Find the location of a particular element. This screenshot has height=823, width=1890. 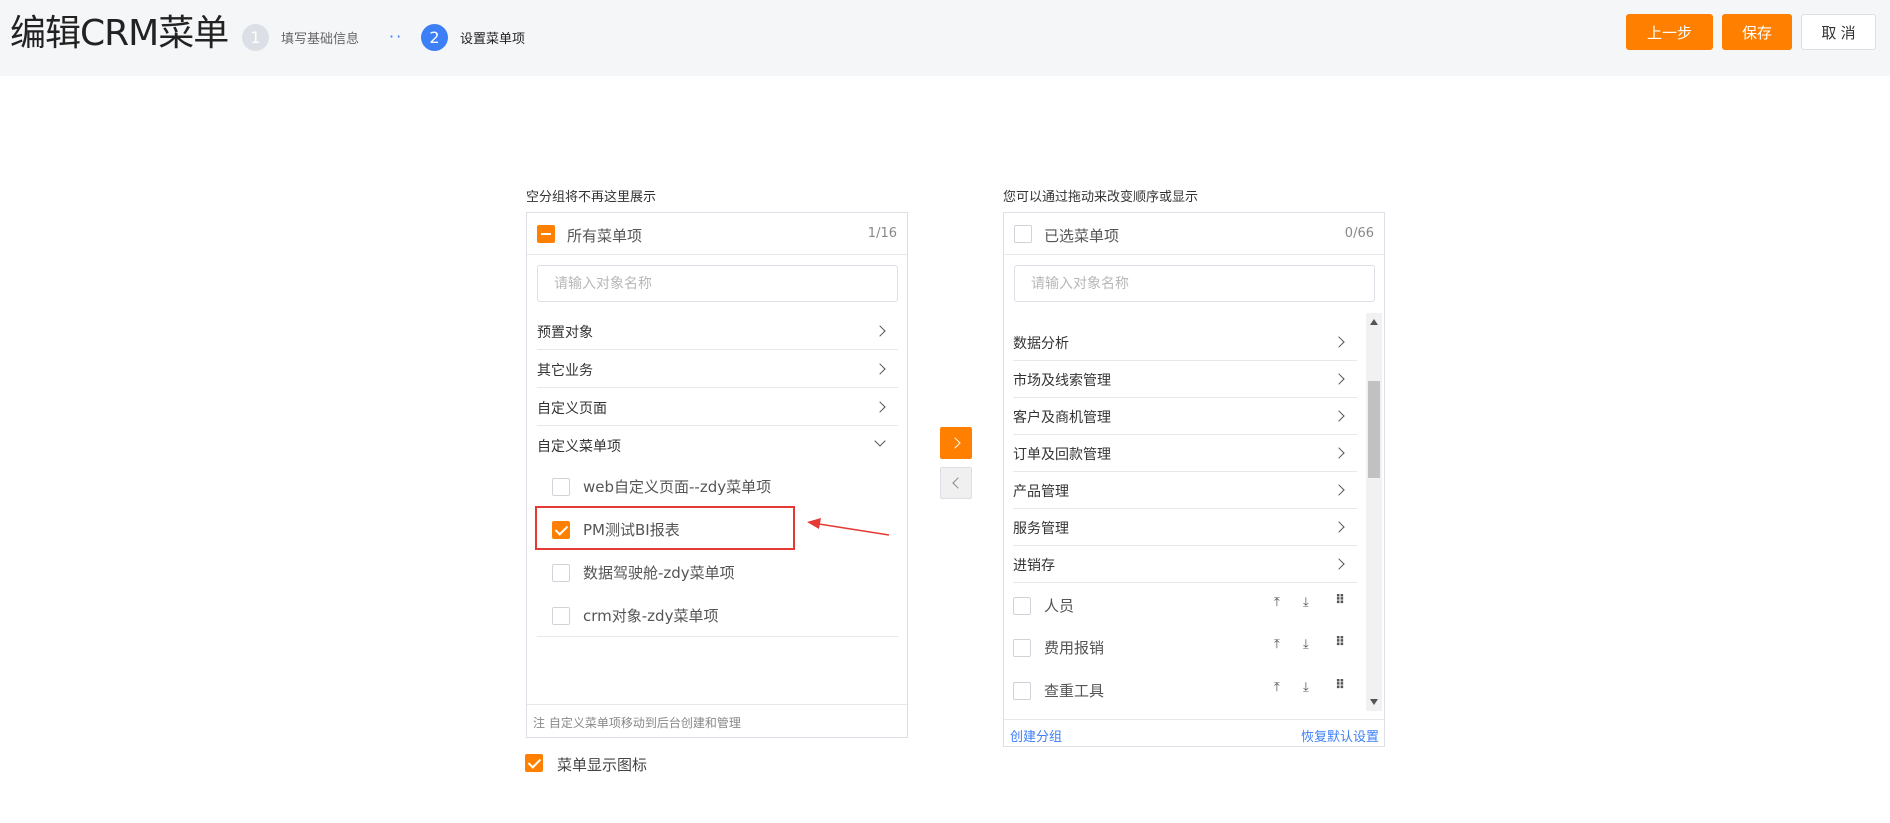

cancel-button: 取 消 is located at coordinates (1838, 32).